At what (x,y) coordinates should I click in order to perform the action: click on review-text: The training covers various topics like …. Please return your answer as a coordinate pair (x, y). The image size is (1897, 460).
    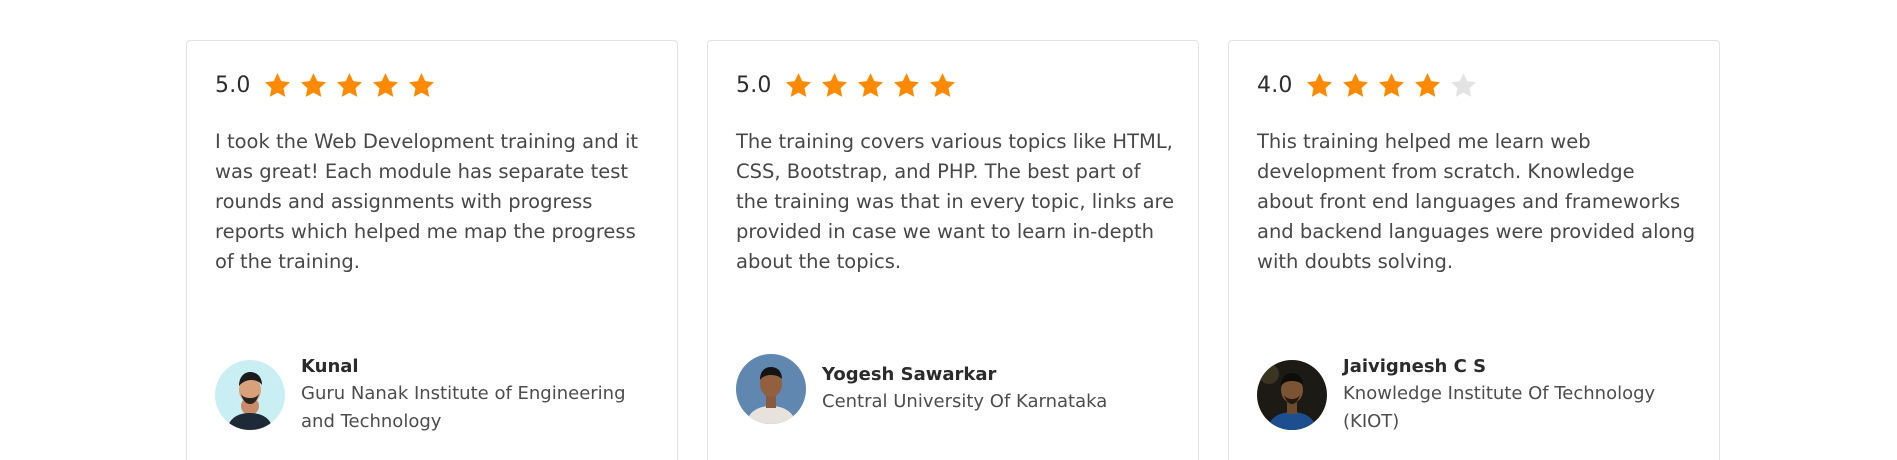
    Looking at the image, I should click on (955, 201).